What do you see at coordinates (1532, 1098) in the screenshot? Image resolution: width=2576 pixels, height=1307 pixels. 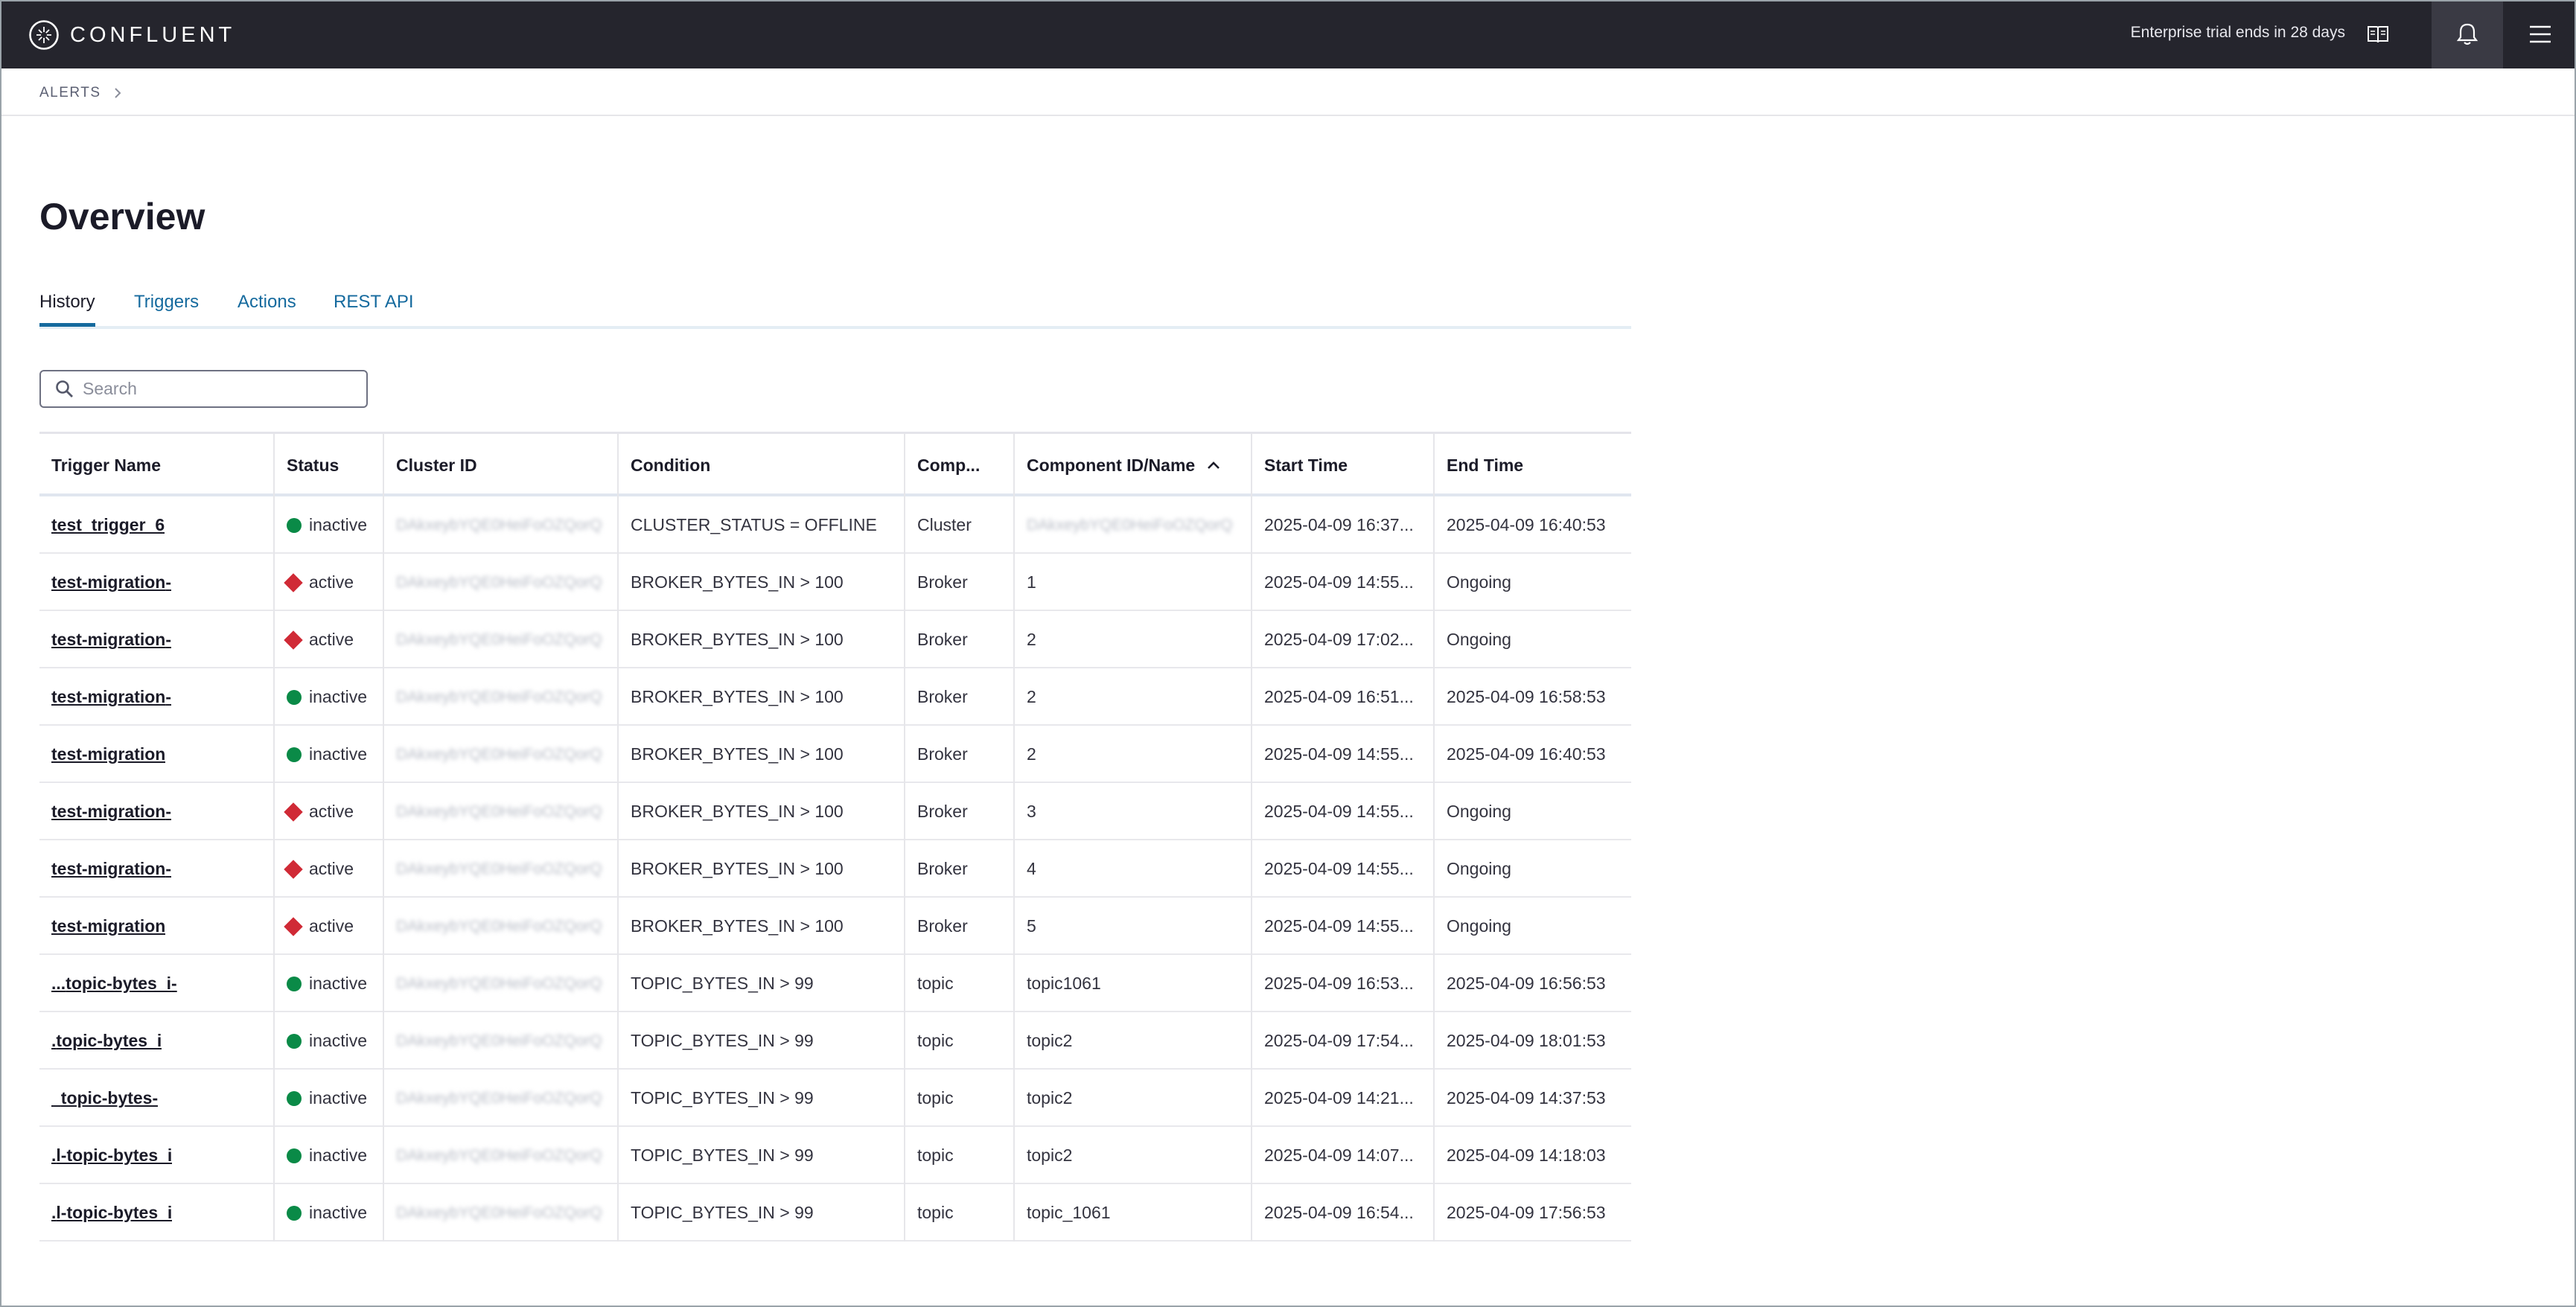 I see `cell-end-time: 2025-04-09 14:37:53` at bounding box center [1532, 1098].